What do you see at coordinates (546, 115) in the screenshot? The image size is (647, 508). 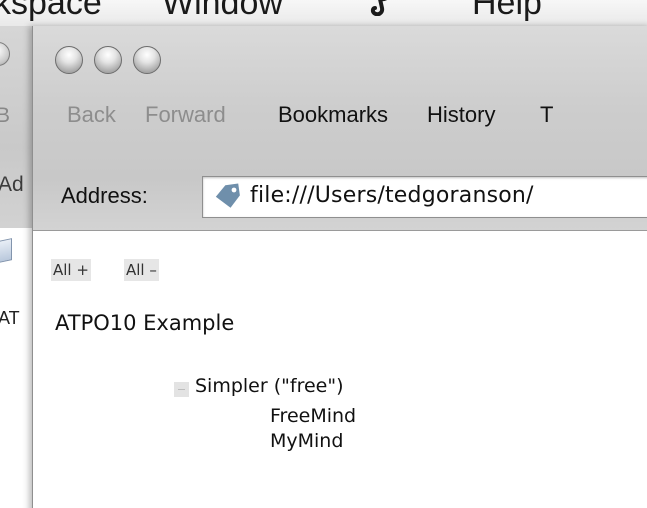 I see `tools-menu: T` at bounding box center [546, 115].